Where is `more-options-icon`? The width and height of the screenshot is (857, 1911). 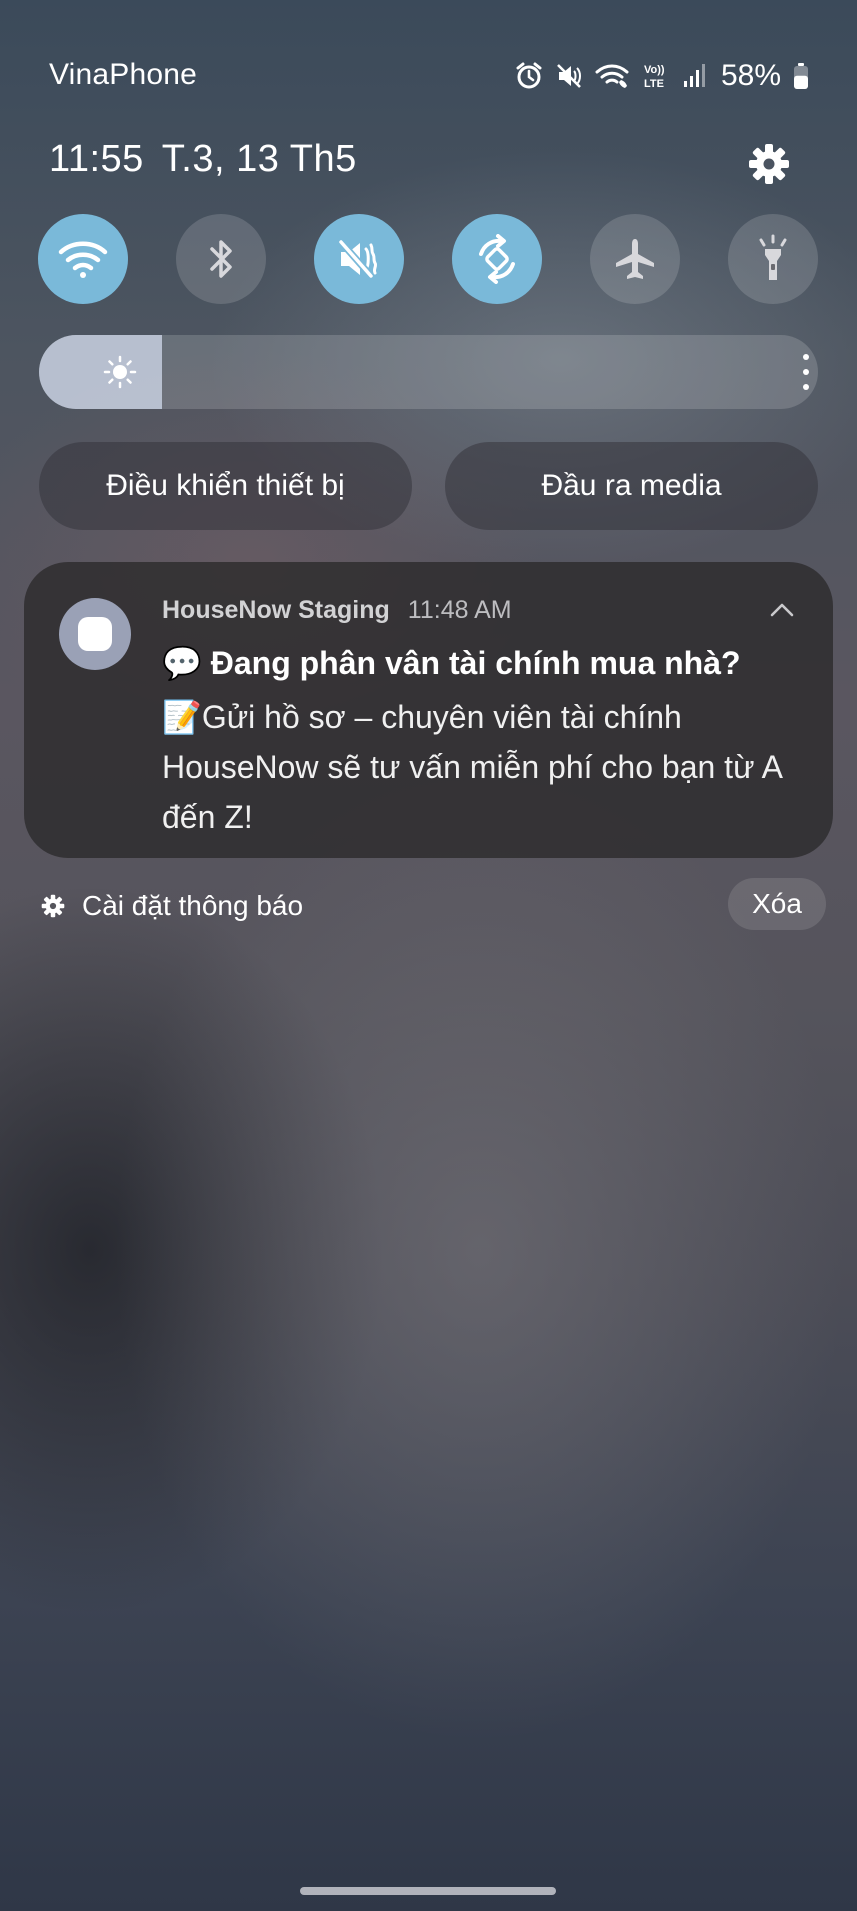
more-options-icon is located at coordinates (806, 372).